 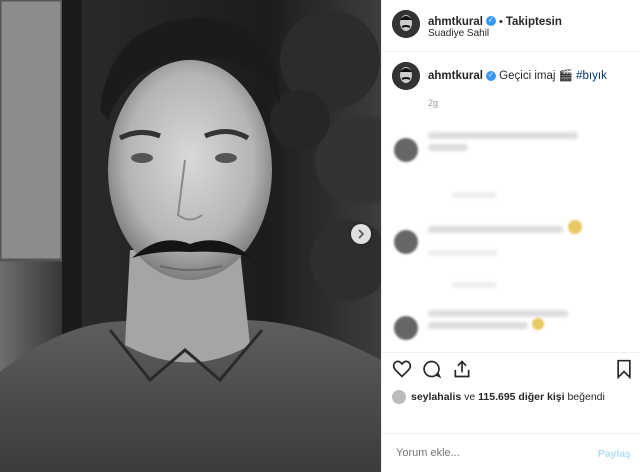 I want to click on comment-icon, so click(x=432, y=369).